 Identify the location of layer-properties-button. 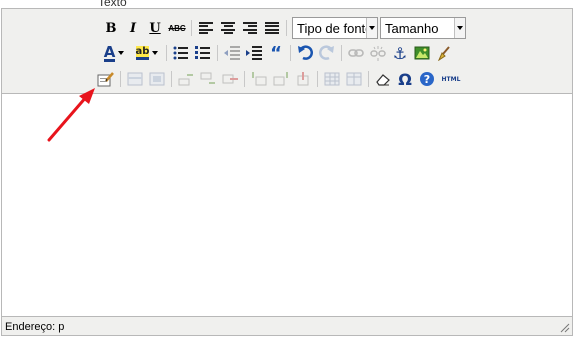
(157, 79).